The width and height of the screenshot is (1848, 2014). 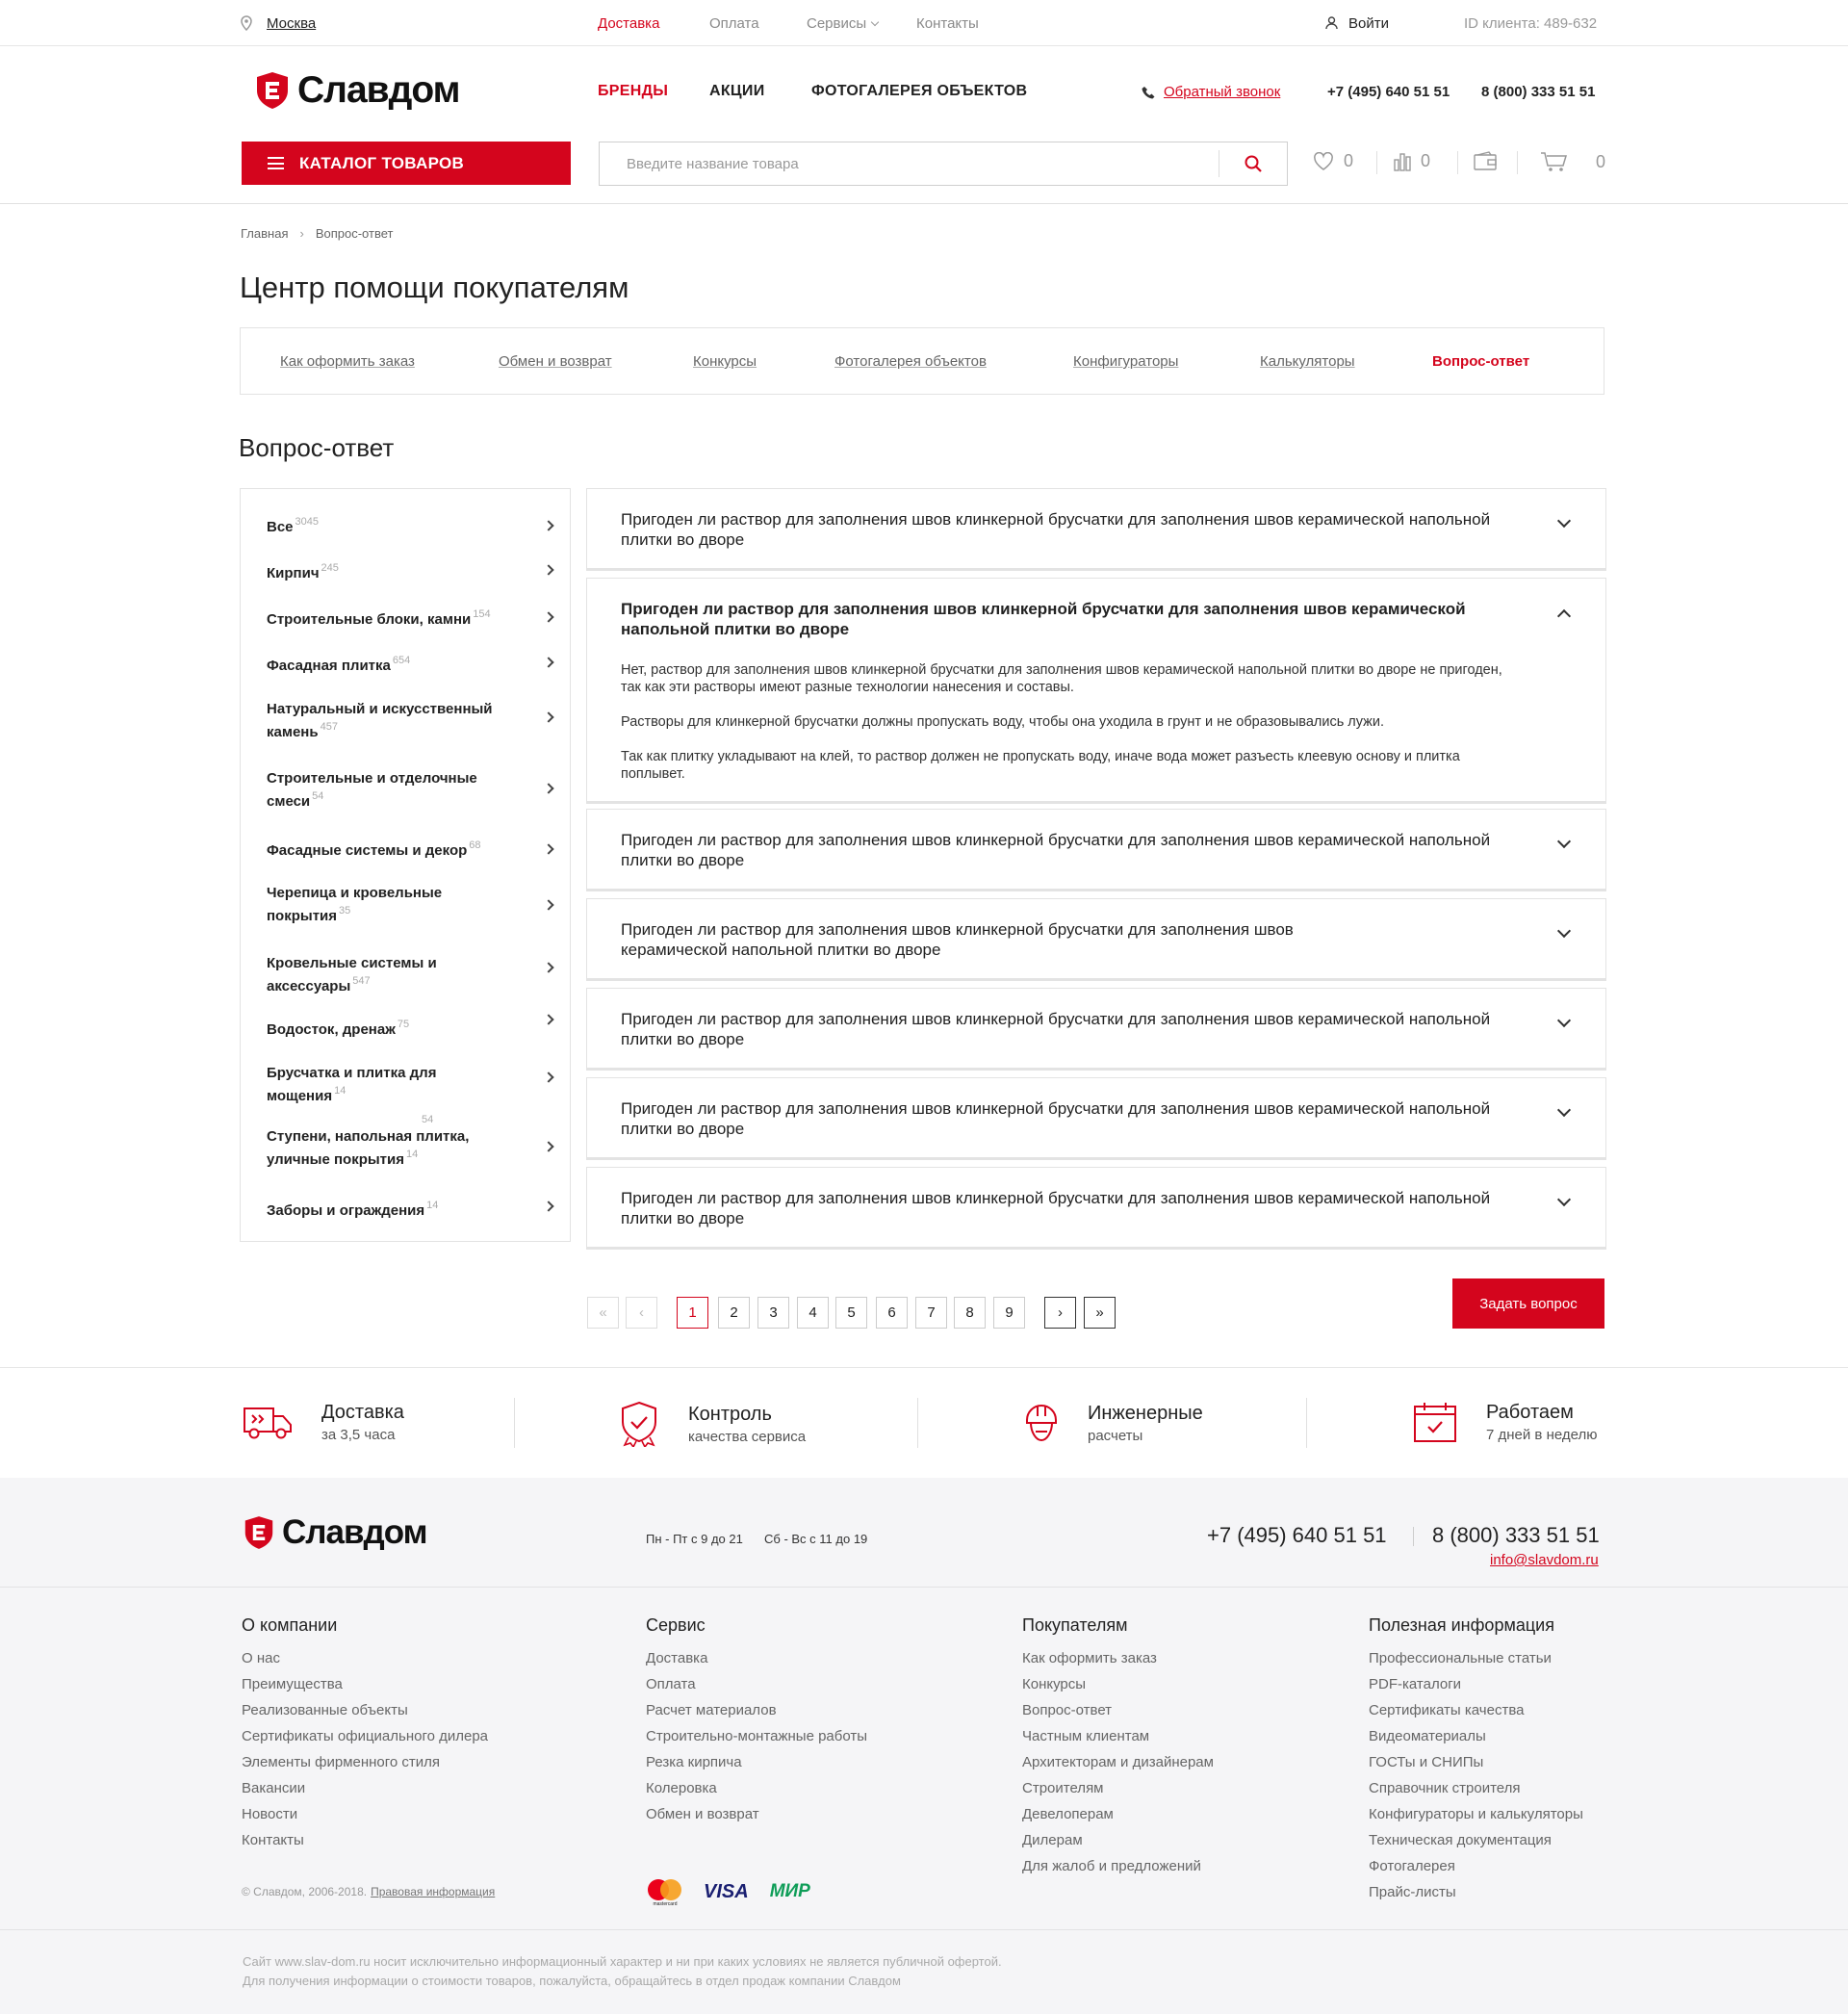 What do you see at coordinates (641, 1313) in the screenshot?
I see `page-prev-button: ‹` at bounding box center [641, 1313].